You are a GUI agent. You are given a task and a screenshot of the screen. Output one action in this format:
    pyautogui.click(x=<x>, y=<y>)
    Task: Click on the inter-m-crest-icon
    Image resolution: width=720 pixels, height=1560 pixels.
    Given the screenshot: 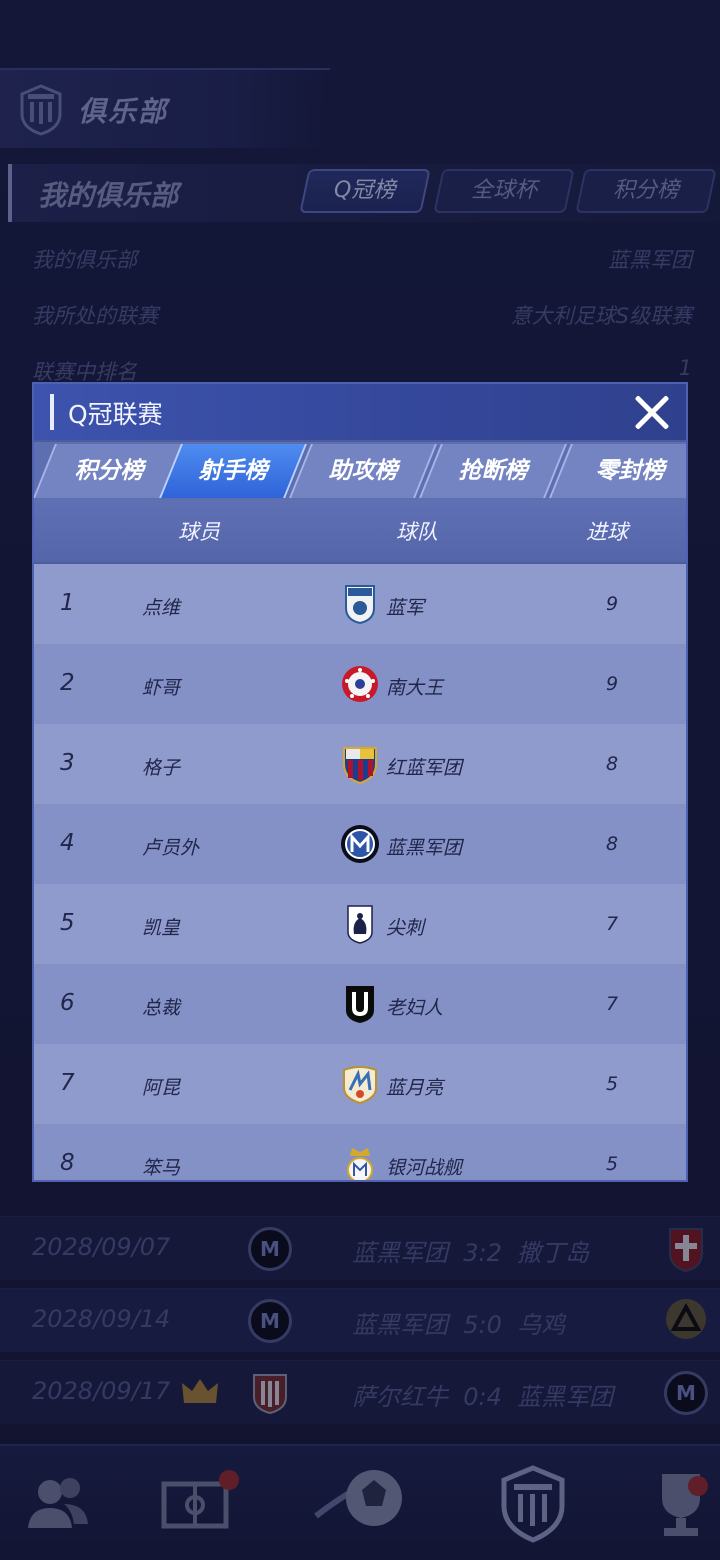 What is the action you would take?
    pyautogui.click(x=360, y=844)
    